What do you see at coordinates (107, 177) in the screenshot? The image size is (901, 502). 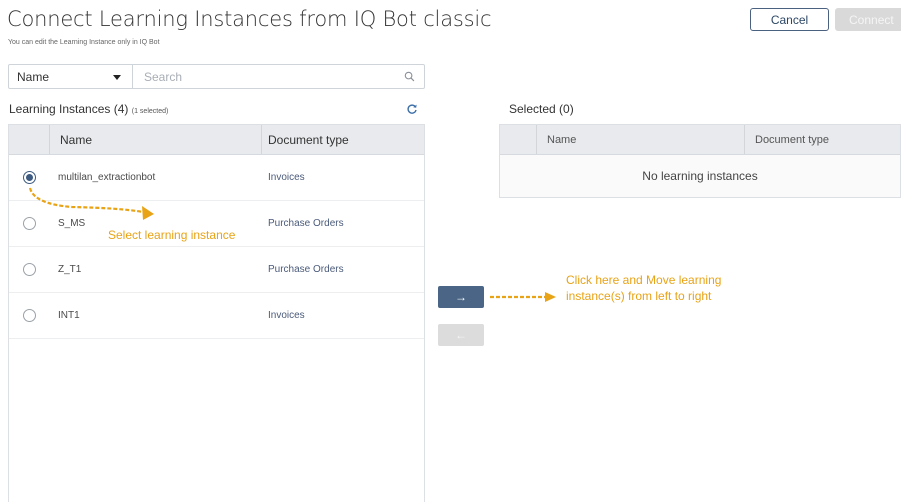 I see `row-name: multilan_extractionbot` at bounding box center [107, 177].